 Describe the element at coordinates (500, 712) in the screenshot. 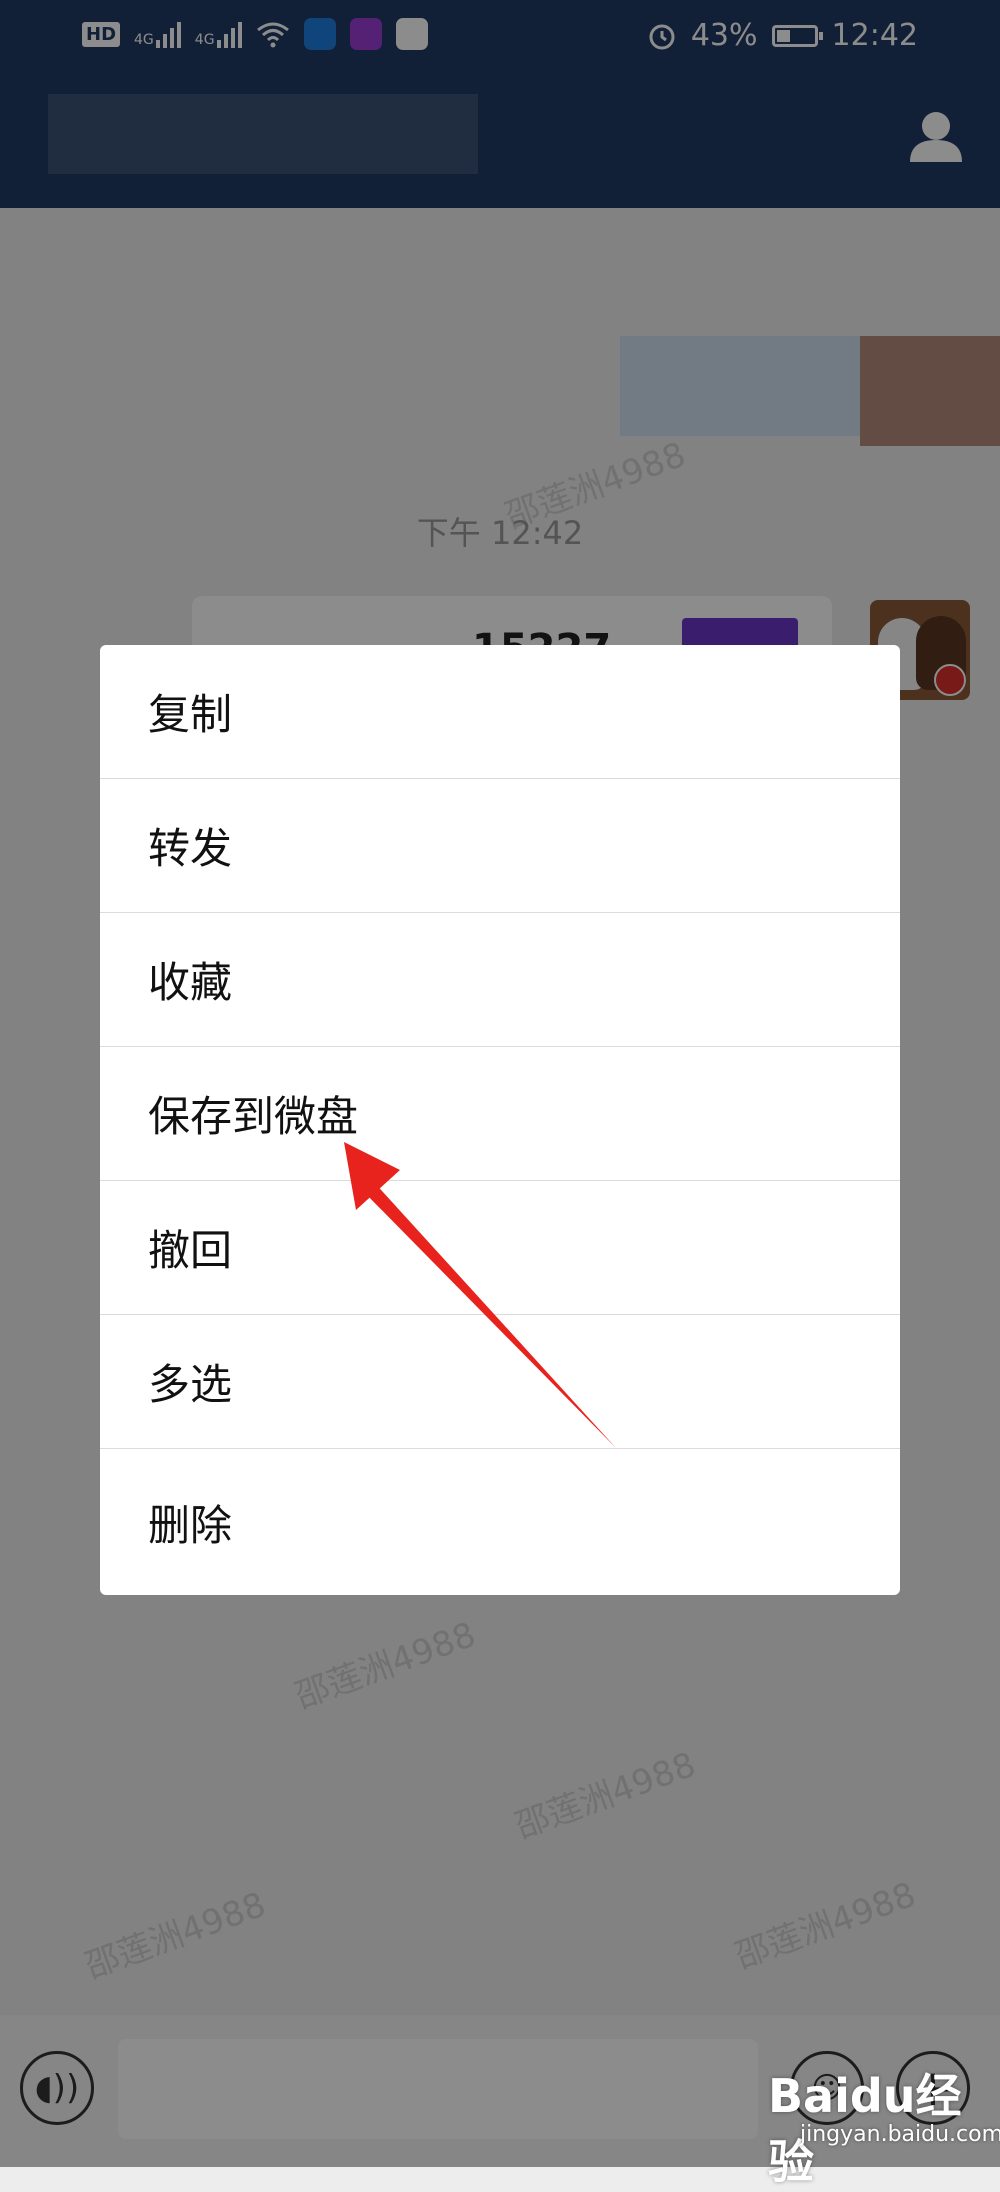

I see `menu-item-copy: 复制` at that location.